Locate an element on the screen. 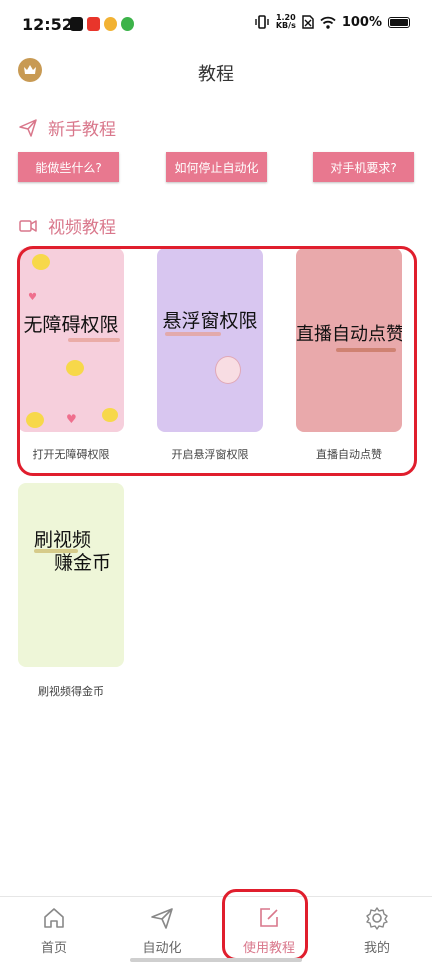 Image resolution: width=432 pixels, height=964 pixels. video-section-title: 视频教程 is located at coordinates (67, 225).